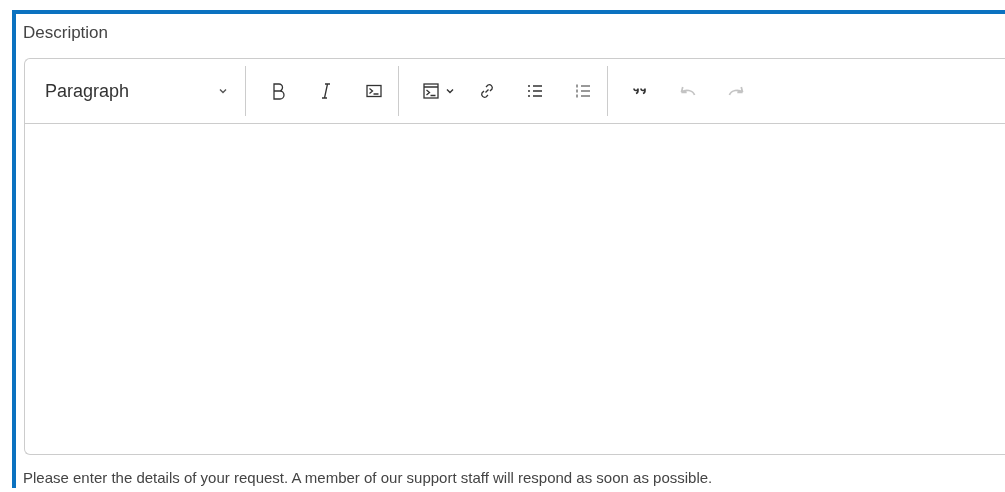 This screenshot has height=492, width=1005. I want to click on block-format-dropdown: Paragraph, so click(140, 91).